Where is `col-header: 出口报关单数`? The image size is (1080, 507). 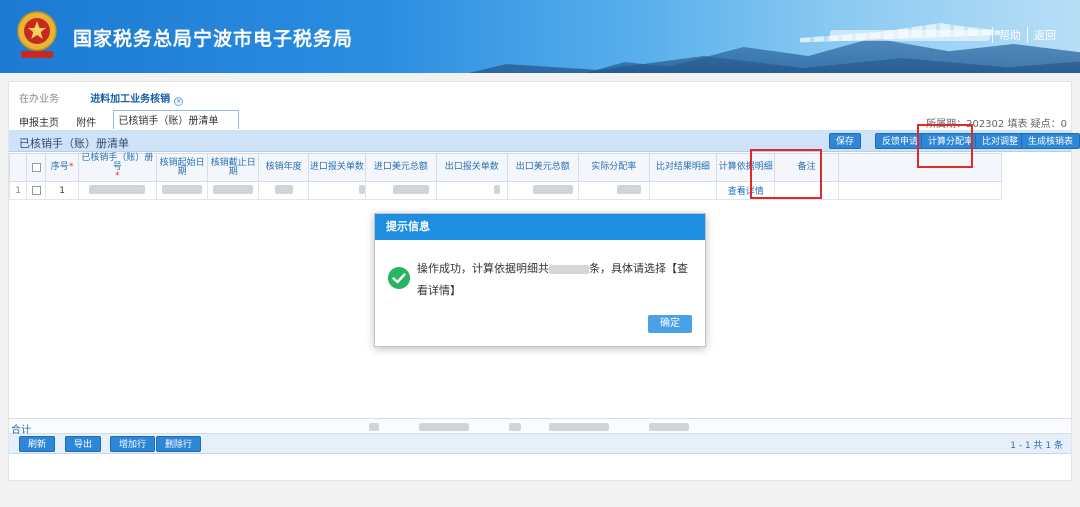 col-header: 出口报关单数 is located at coordinates (471, 167).